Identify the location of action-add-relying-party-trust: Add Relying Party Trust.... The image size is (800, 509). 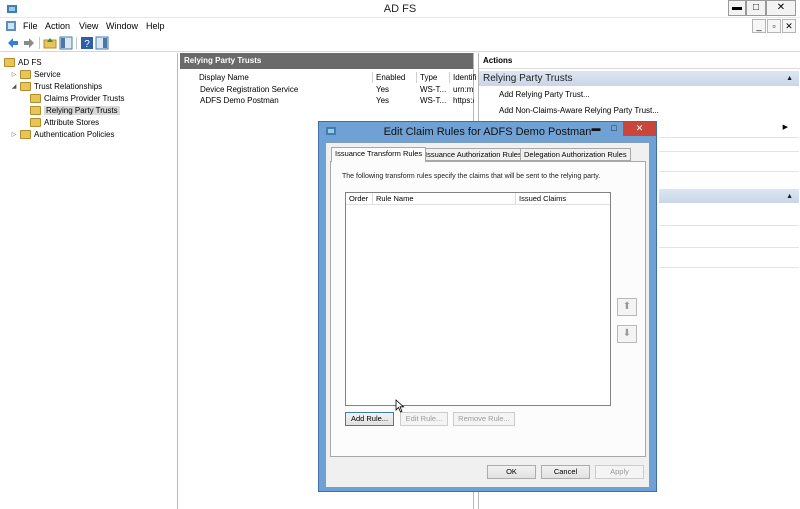
(544, 94).